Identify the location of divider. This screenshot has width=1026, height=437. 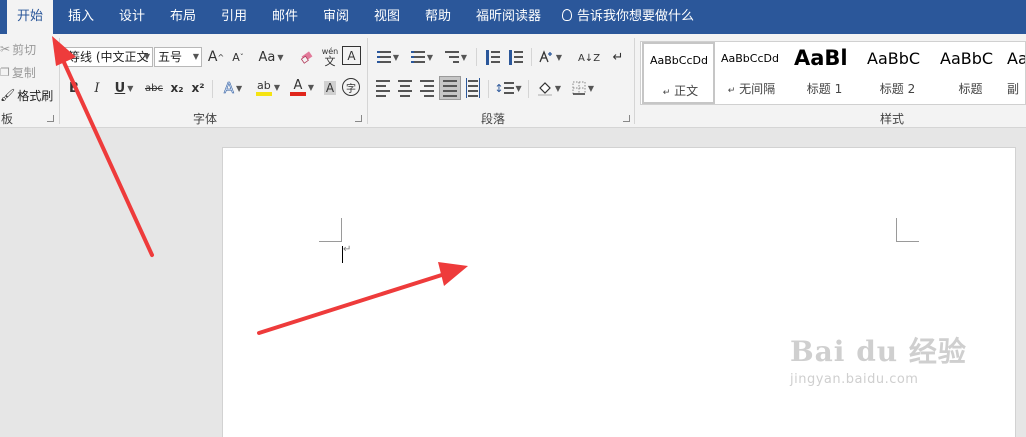
(488, 89).